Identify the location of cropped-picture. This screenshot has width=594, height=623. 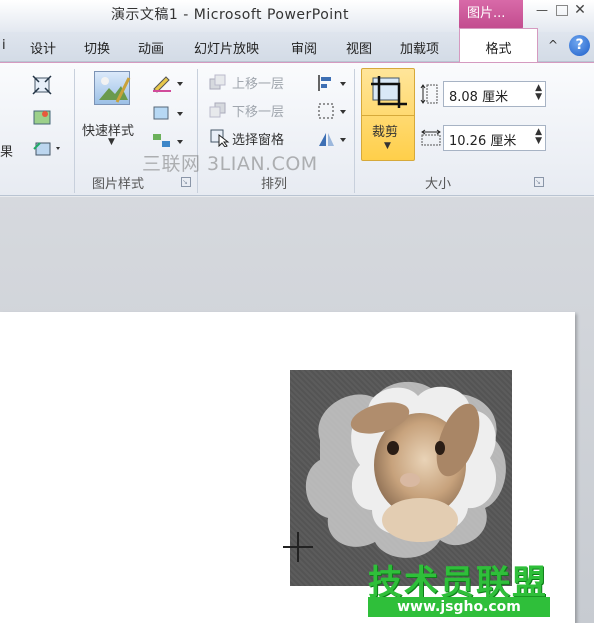
(401, 478).